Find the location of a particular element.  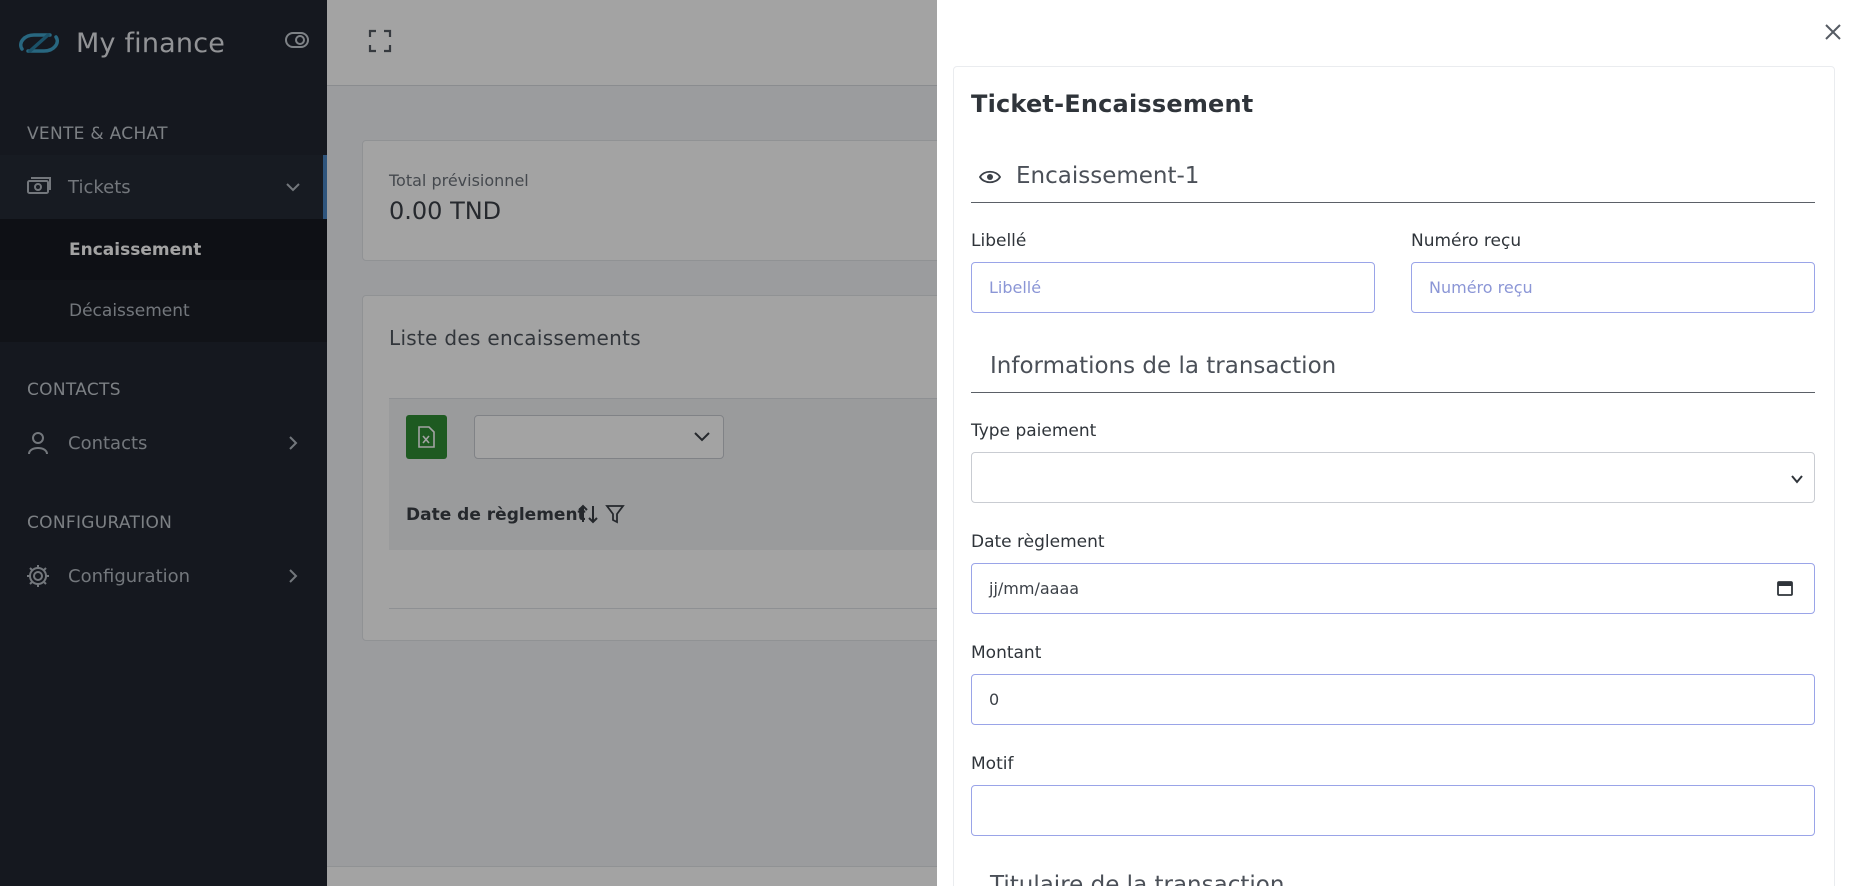

panel-title: Ticket-Encaissement is located at coordinates (1112, 104).